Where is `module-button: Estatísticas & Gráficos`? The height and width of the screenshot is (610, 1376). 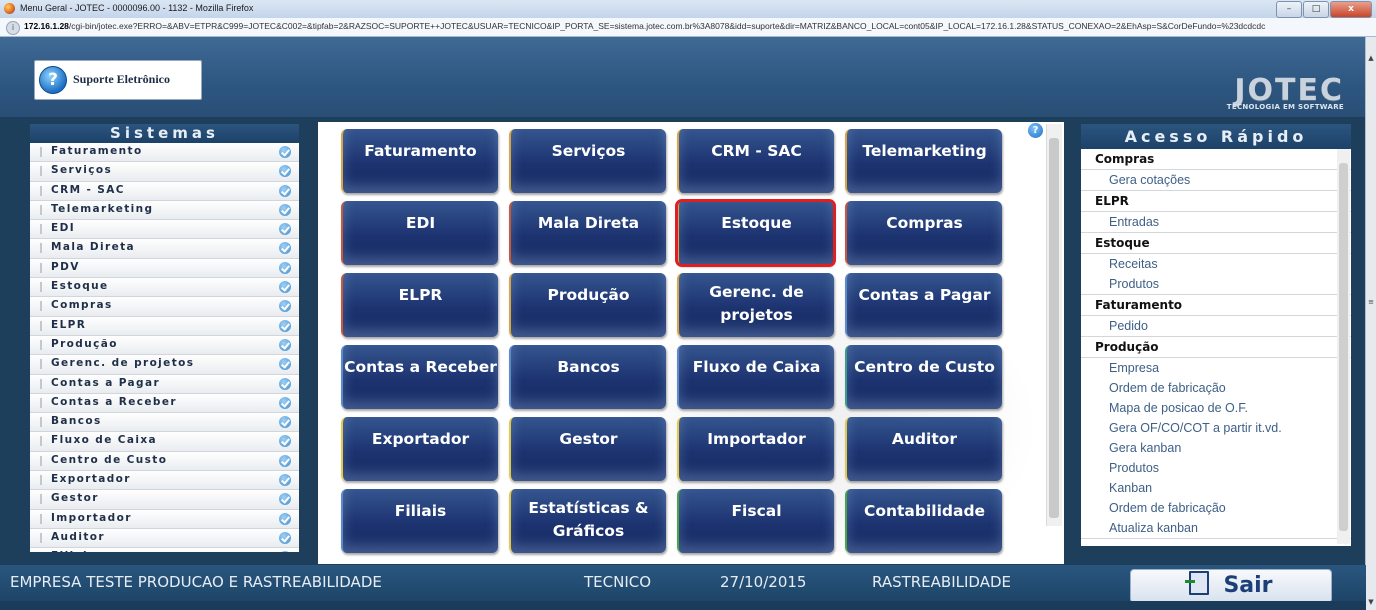
module-button: Estatísticas & Gráficos is located at coordinates (587, 521).